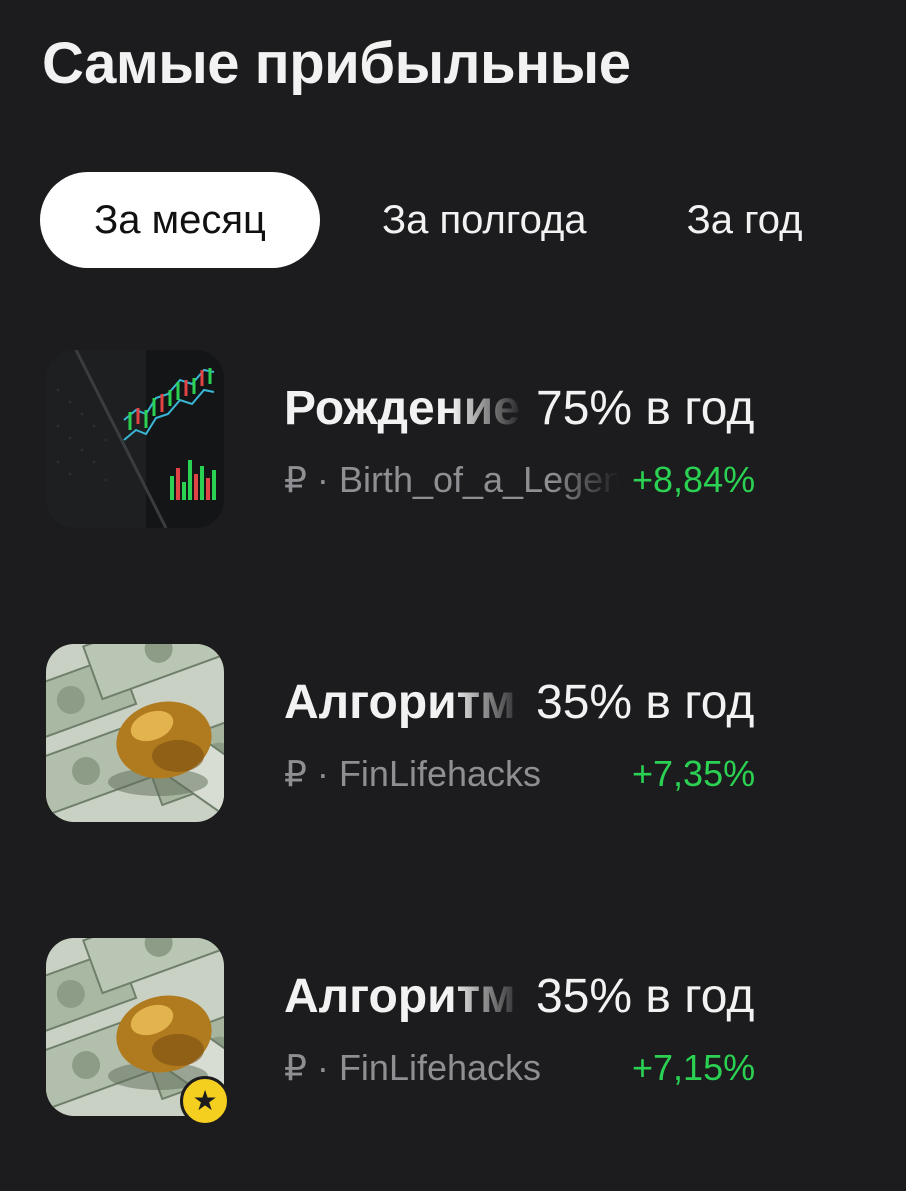  I want to click on trading-chart-image, so click(135, 439).